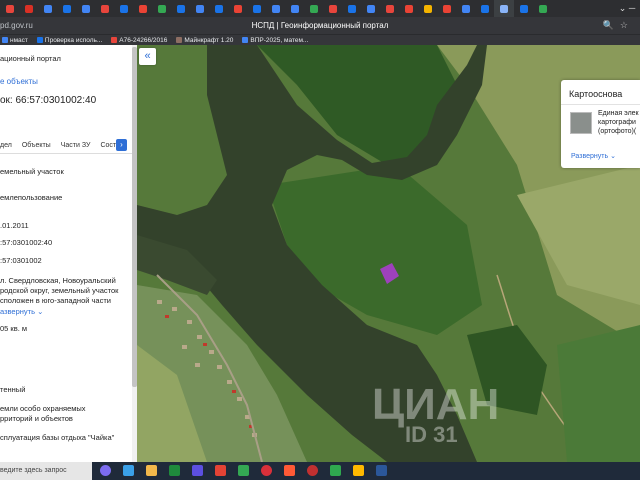  Describe the element at coordinates (618, 25) in the screenshot. I see `browser-action-icons: 🔍☆` at that location.